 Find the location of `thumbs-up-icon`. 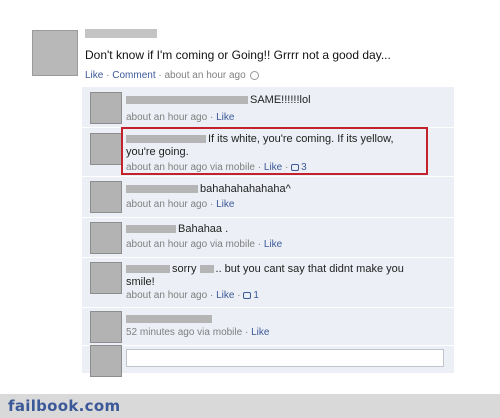

thumbs-up-icon is located at coordinates (247, 295).